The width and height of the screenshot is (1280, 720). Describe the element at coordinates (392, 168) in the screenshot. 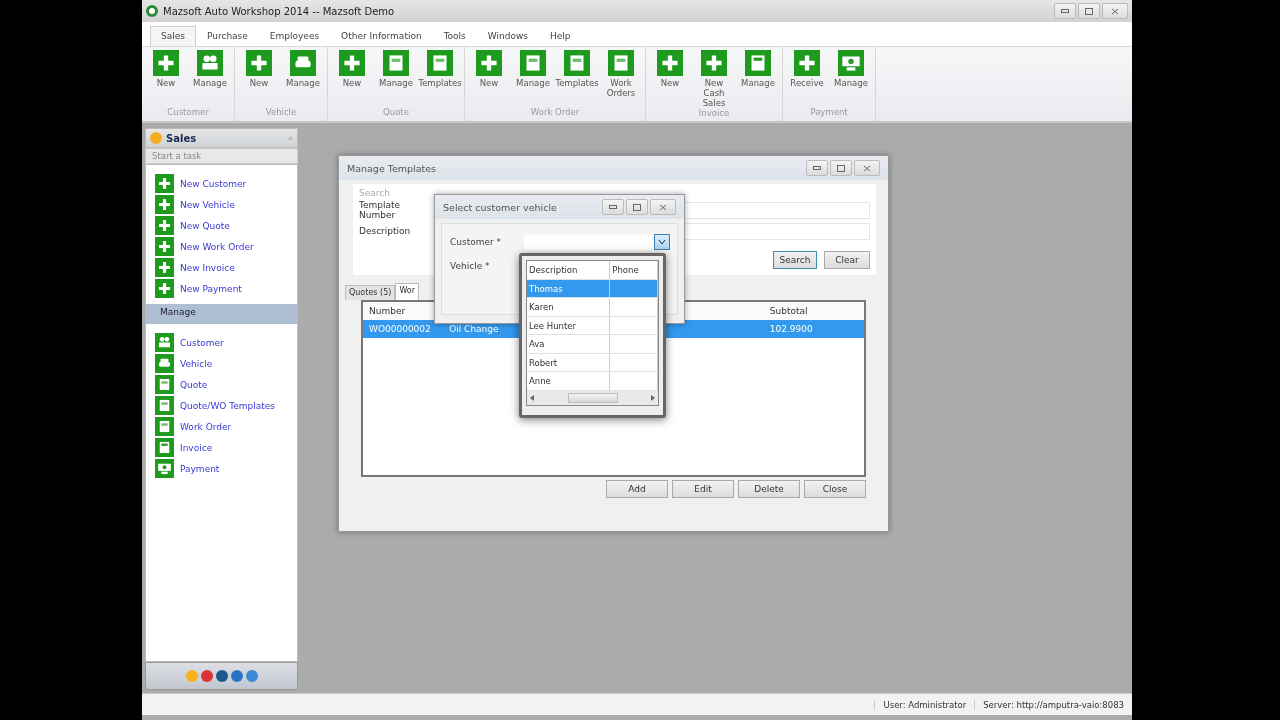

I see `window-title: Manage Templates` at that location.